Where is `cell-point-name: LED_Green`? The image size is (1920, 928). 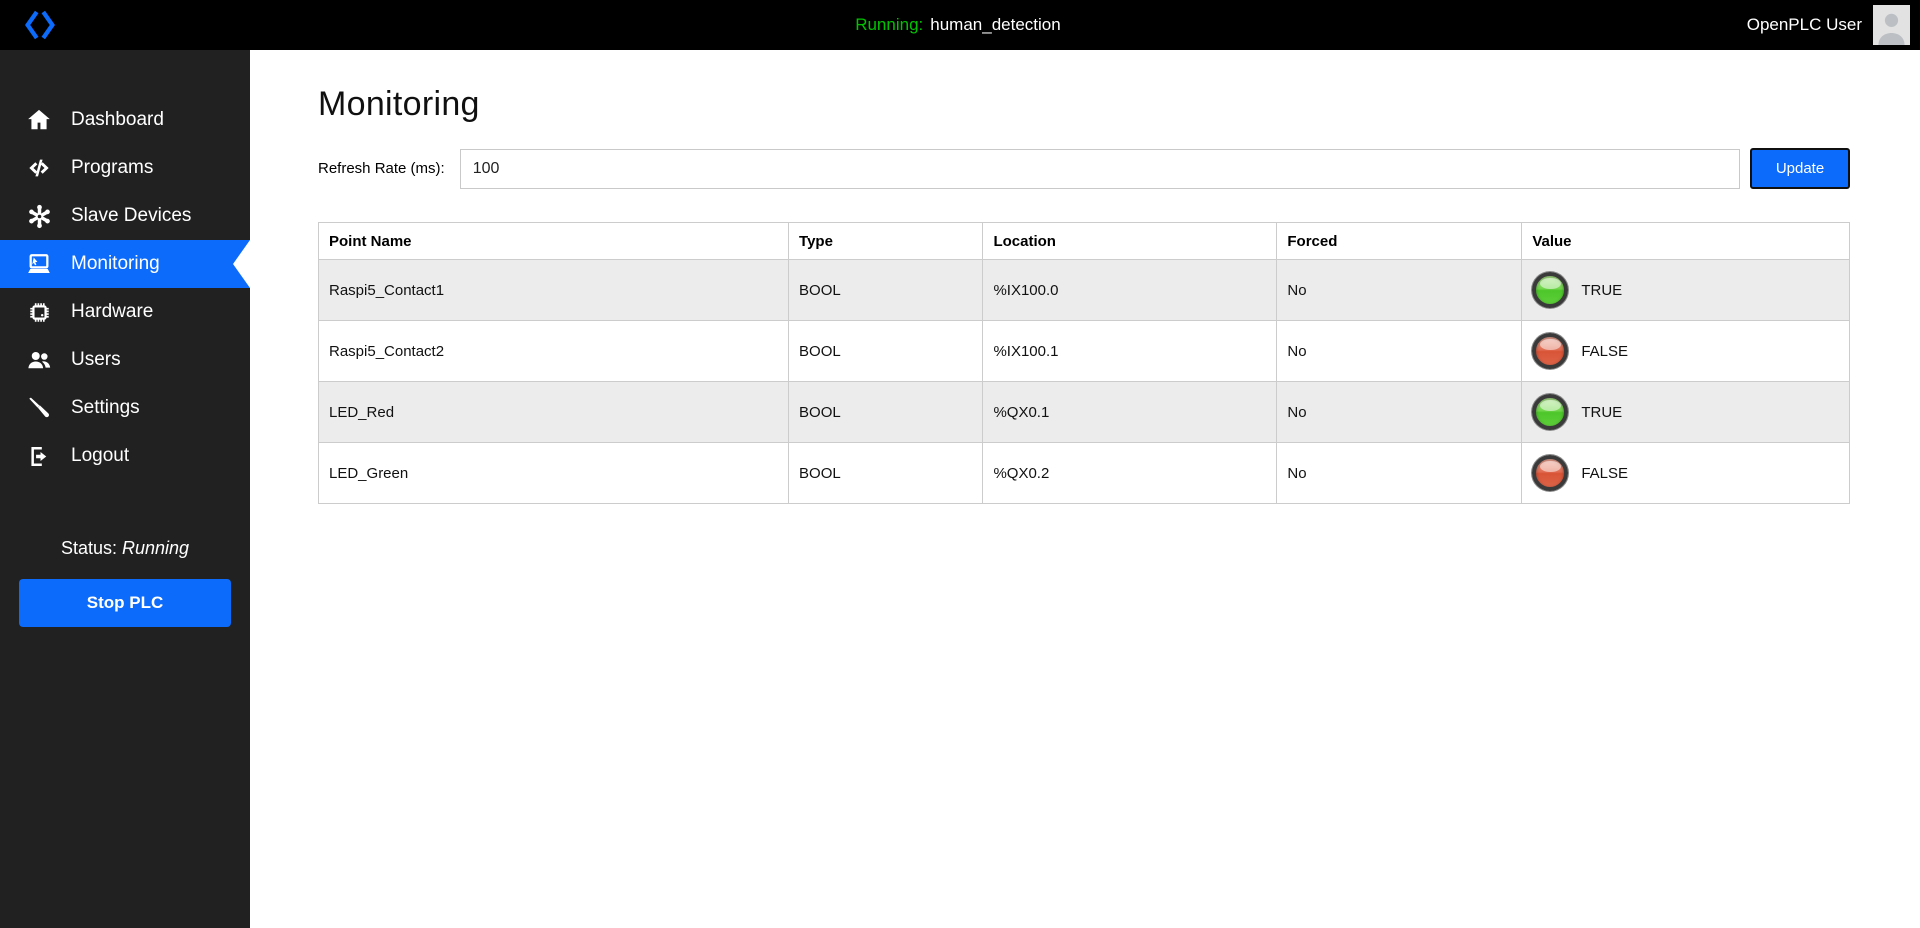
cell-point-name: LED_Green is located at coordinates (553, 473).